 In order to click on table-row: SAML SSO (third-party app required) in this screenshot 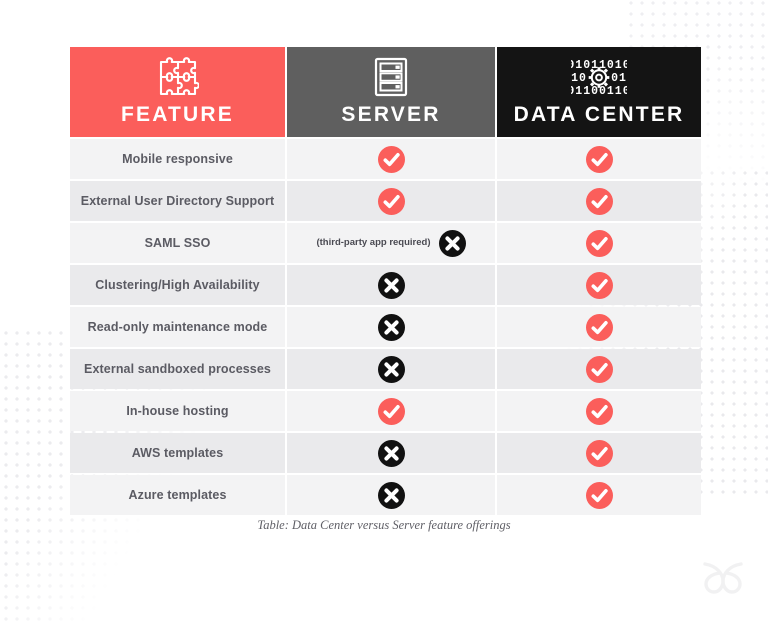, I will do `click(385, 243)`.